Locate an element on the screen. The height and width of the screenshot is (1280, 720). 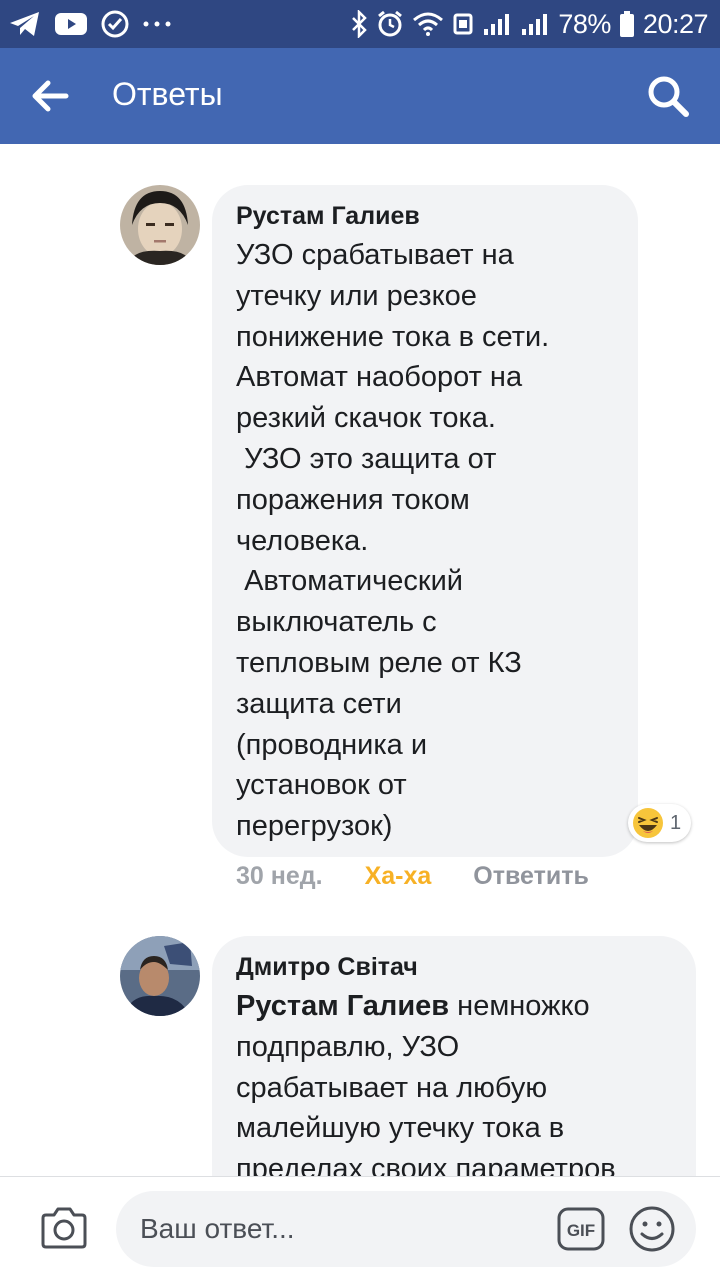
reply-composer: GIF is located at coordinates (360, 1228).